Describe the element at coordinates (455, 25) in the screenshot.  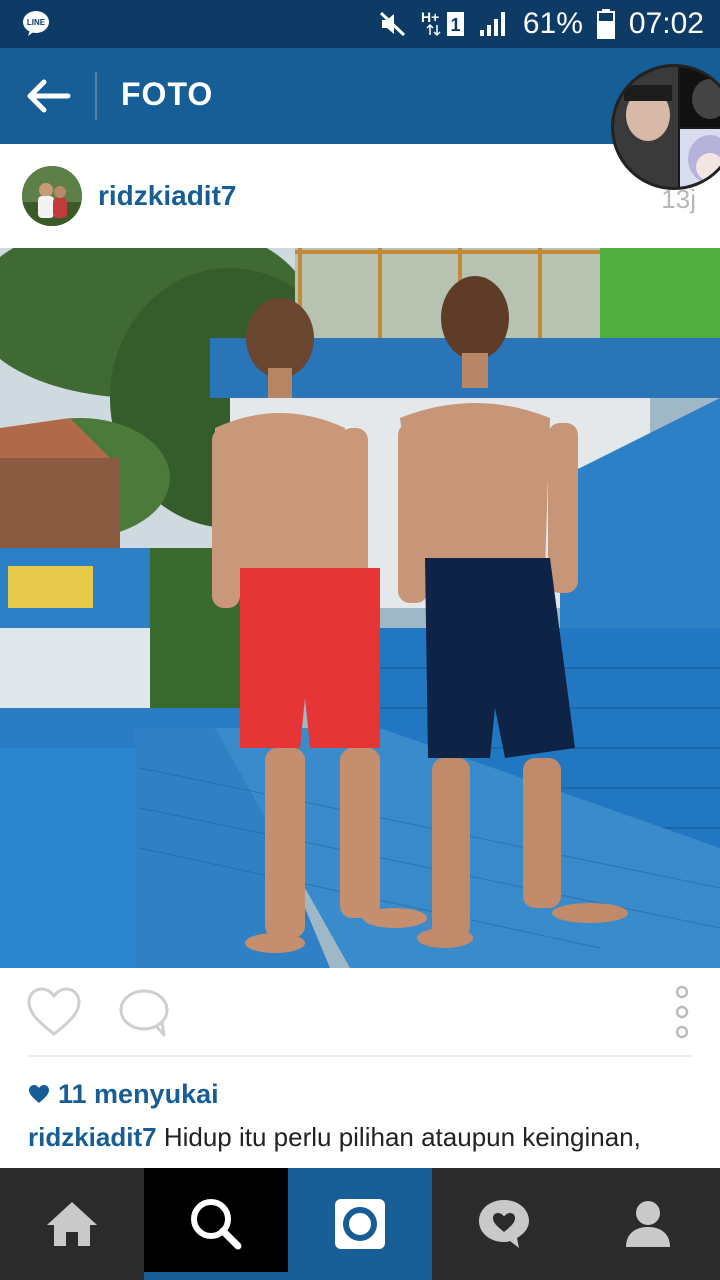
I see `svg-text: 1` at that location.